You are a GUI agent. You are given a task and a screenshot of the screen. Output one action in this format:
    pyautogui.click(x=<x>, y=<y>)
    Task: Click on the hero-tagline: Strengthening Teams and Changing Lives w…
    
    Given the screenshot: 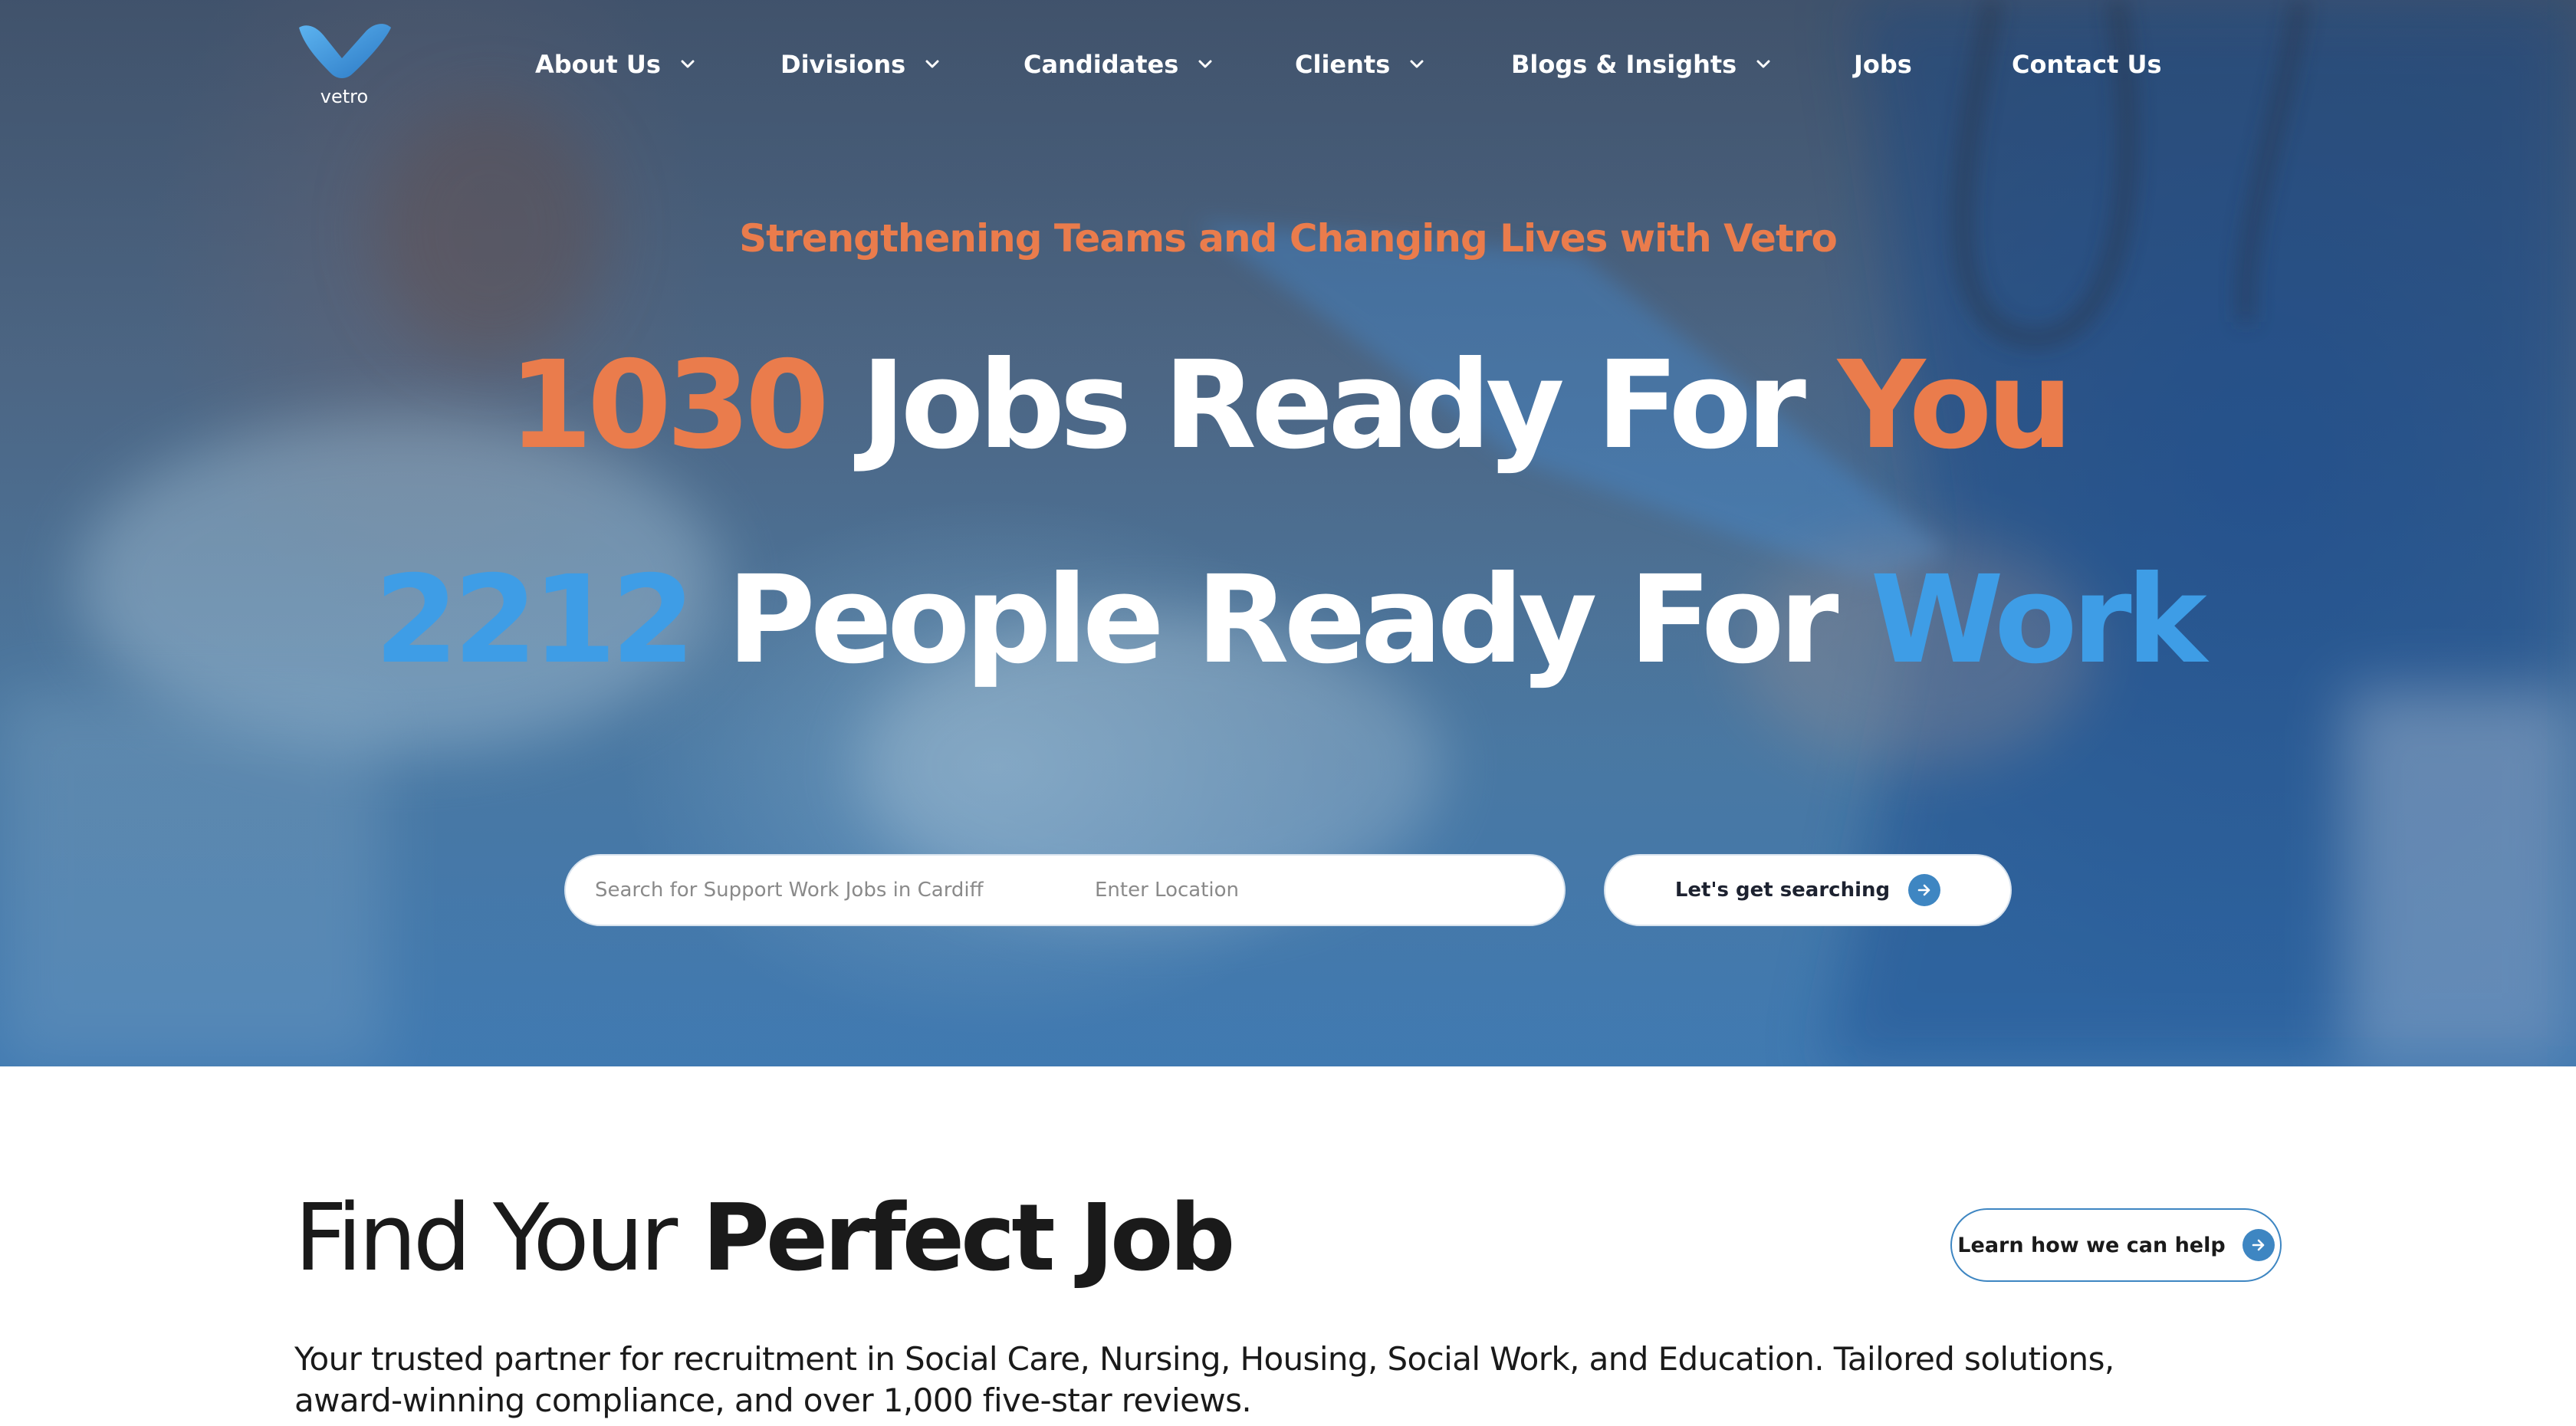 What is the action you would take?
    pyautogui.click(x=1288, y=238)
    